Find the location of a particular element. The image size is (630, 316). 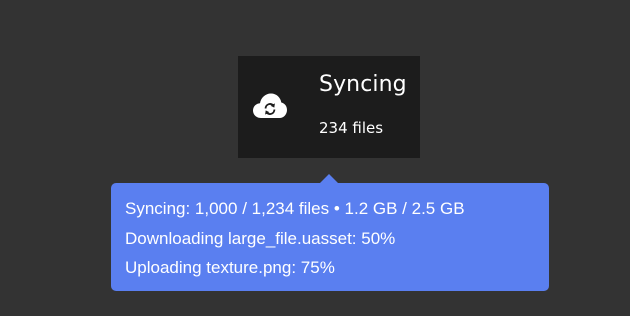

file-count: 234 files is located at coordinates (351, 128).